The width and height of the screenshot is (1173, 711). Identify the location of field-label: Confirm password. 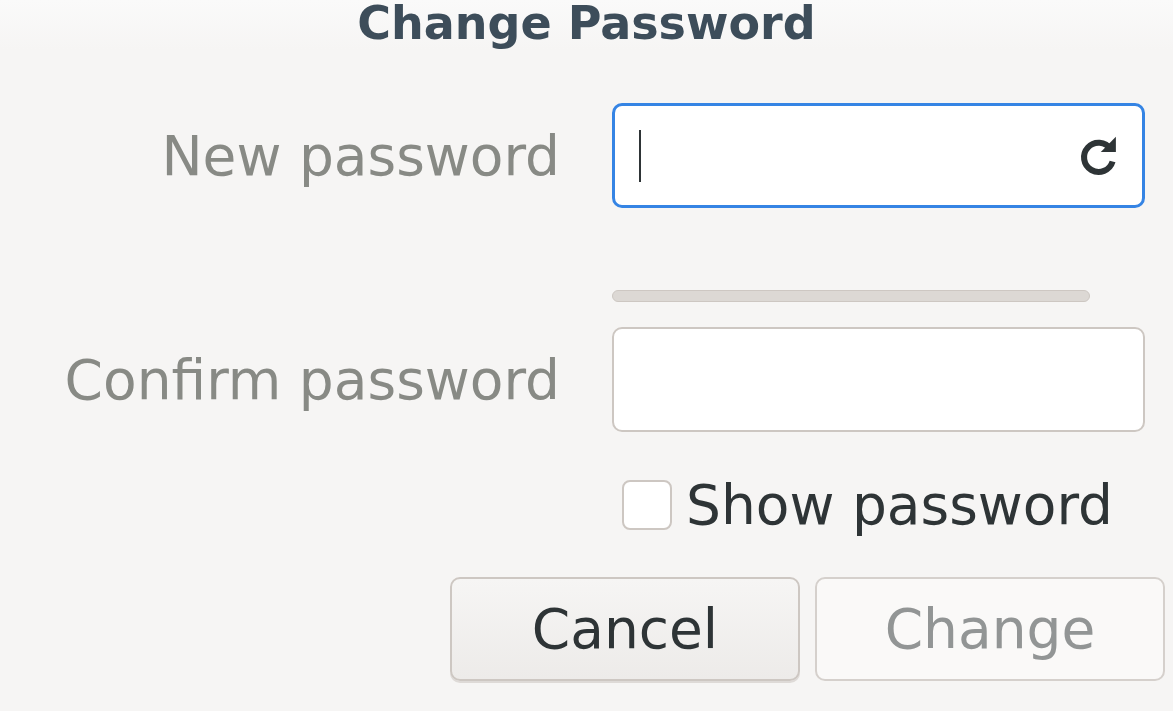
(311, 379).